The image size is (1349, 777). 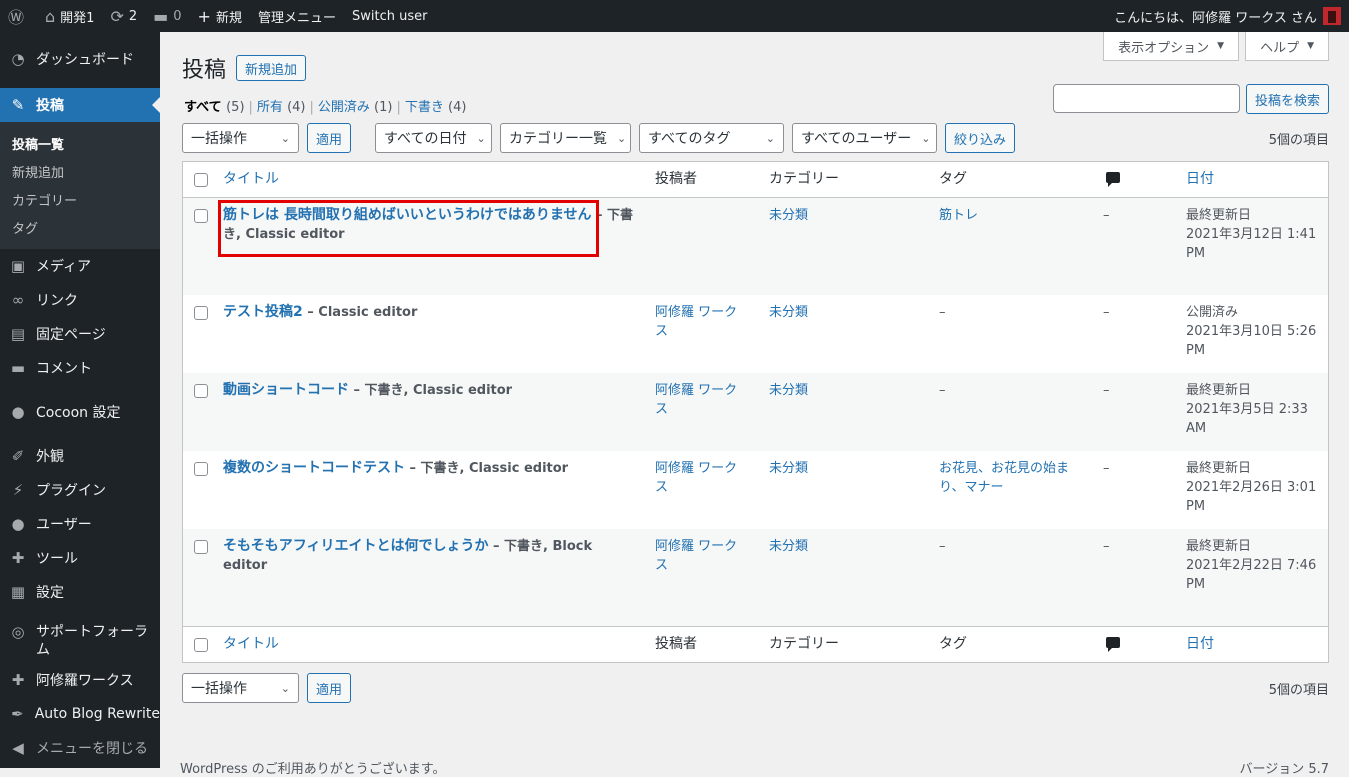 I want to click on admin-menu-link: 管理メニュー, so click(x=297, y=16).